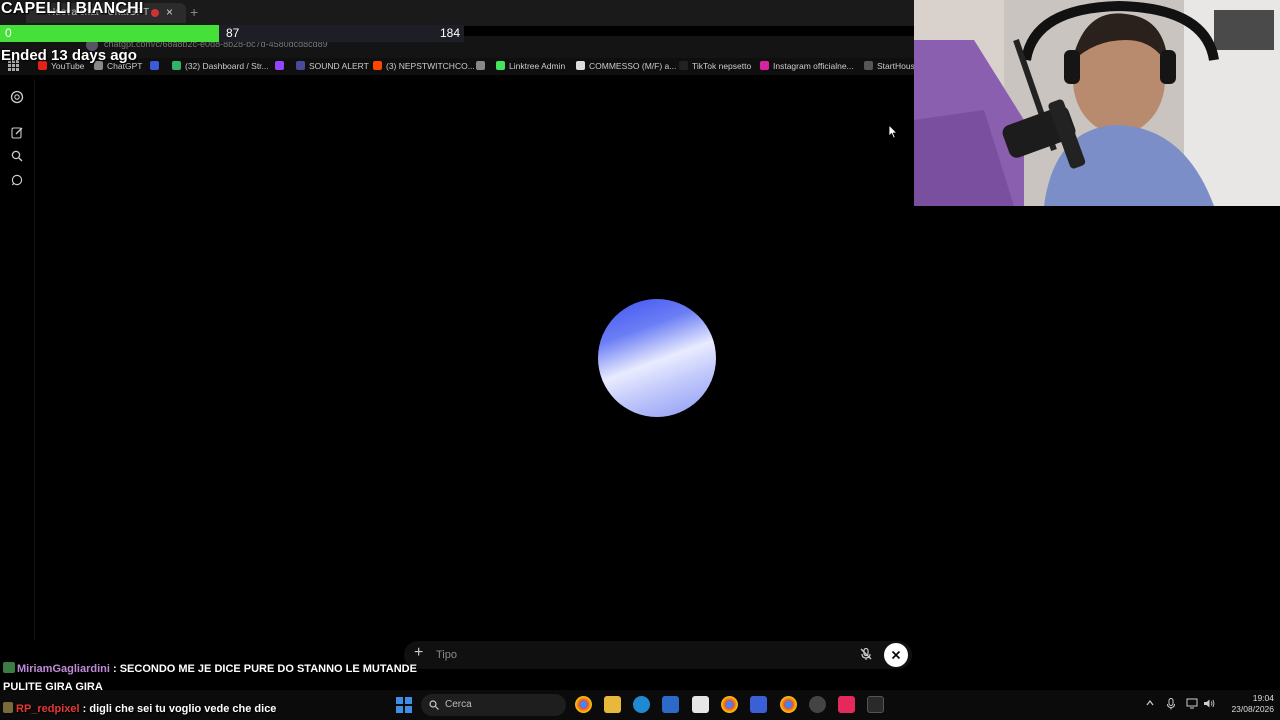  I want to click on mic-muted-icon, so click(866, 656).